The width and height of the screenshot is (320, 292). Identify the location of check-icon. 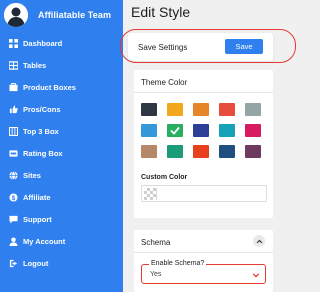
(175, 130).